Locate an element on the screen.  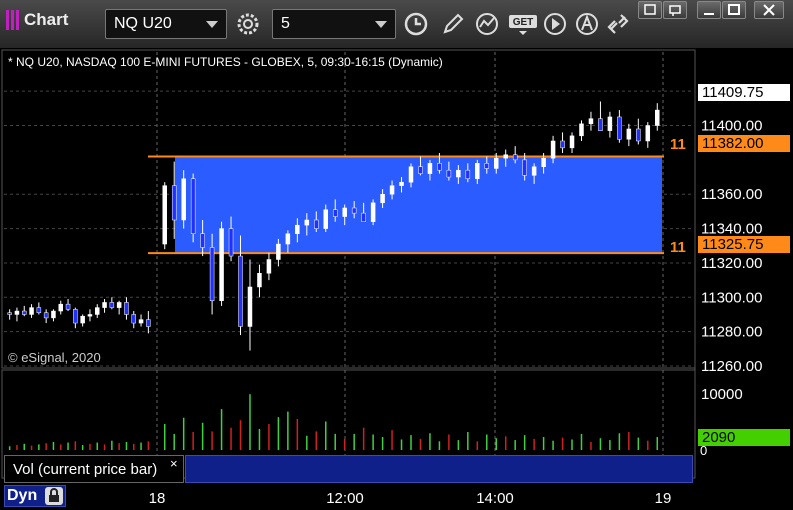
get-icon: GET is located at coordinates (523, 24).